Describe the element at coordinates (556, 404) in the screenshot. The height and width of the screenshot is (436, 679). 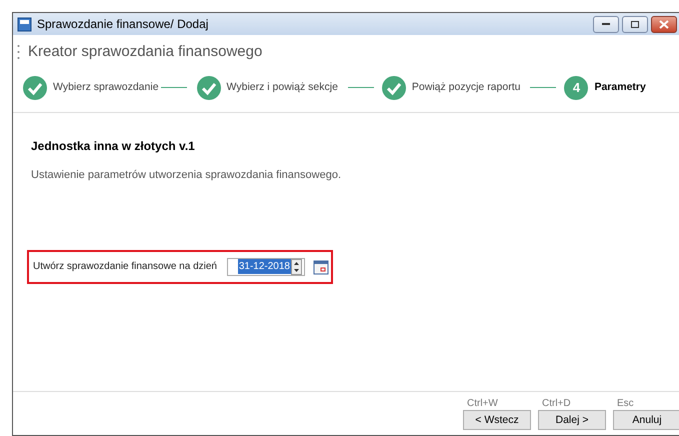
I see `shortcut-label: Ctrl+D` at that location.